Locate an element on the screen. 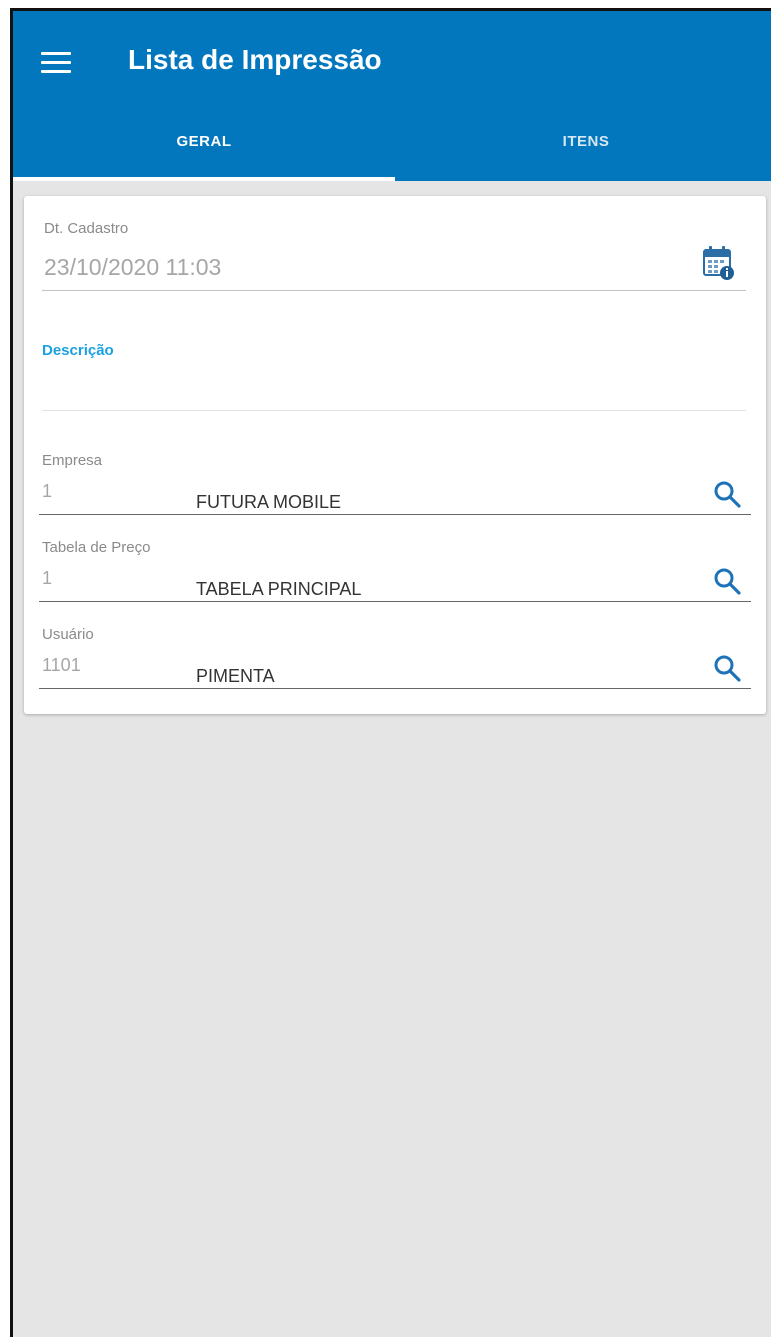 This screenshot has height=1337, width=771. tab-itens: ITENS is located at coordinates (583, 146).